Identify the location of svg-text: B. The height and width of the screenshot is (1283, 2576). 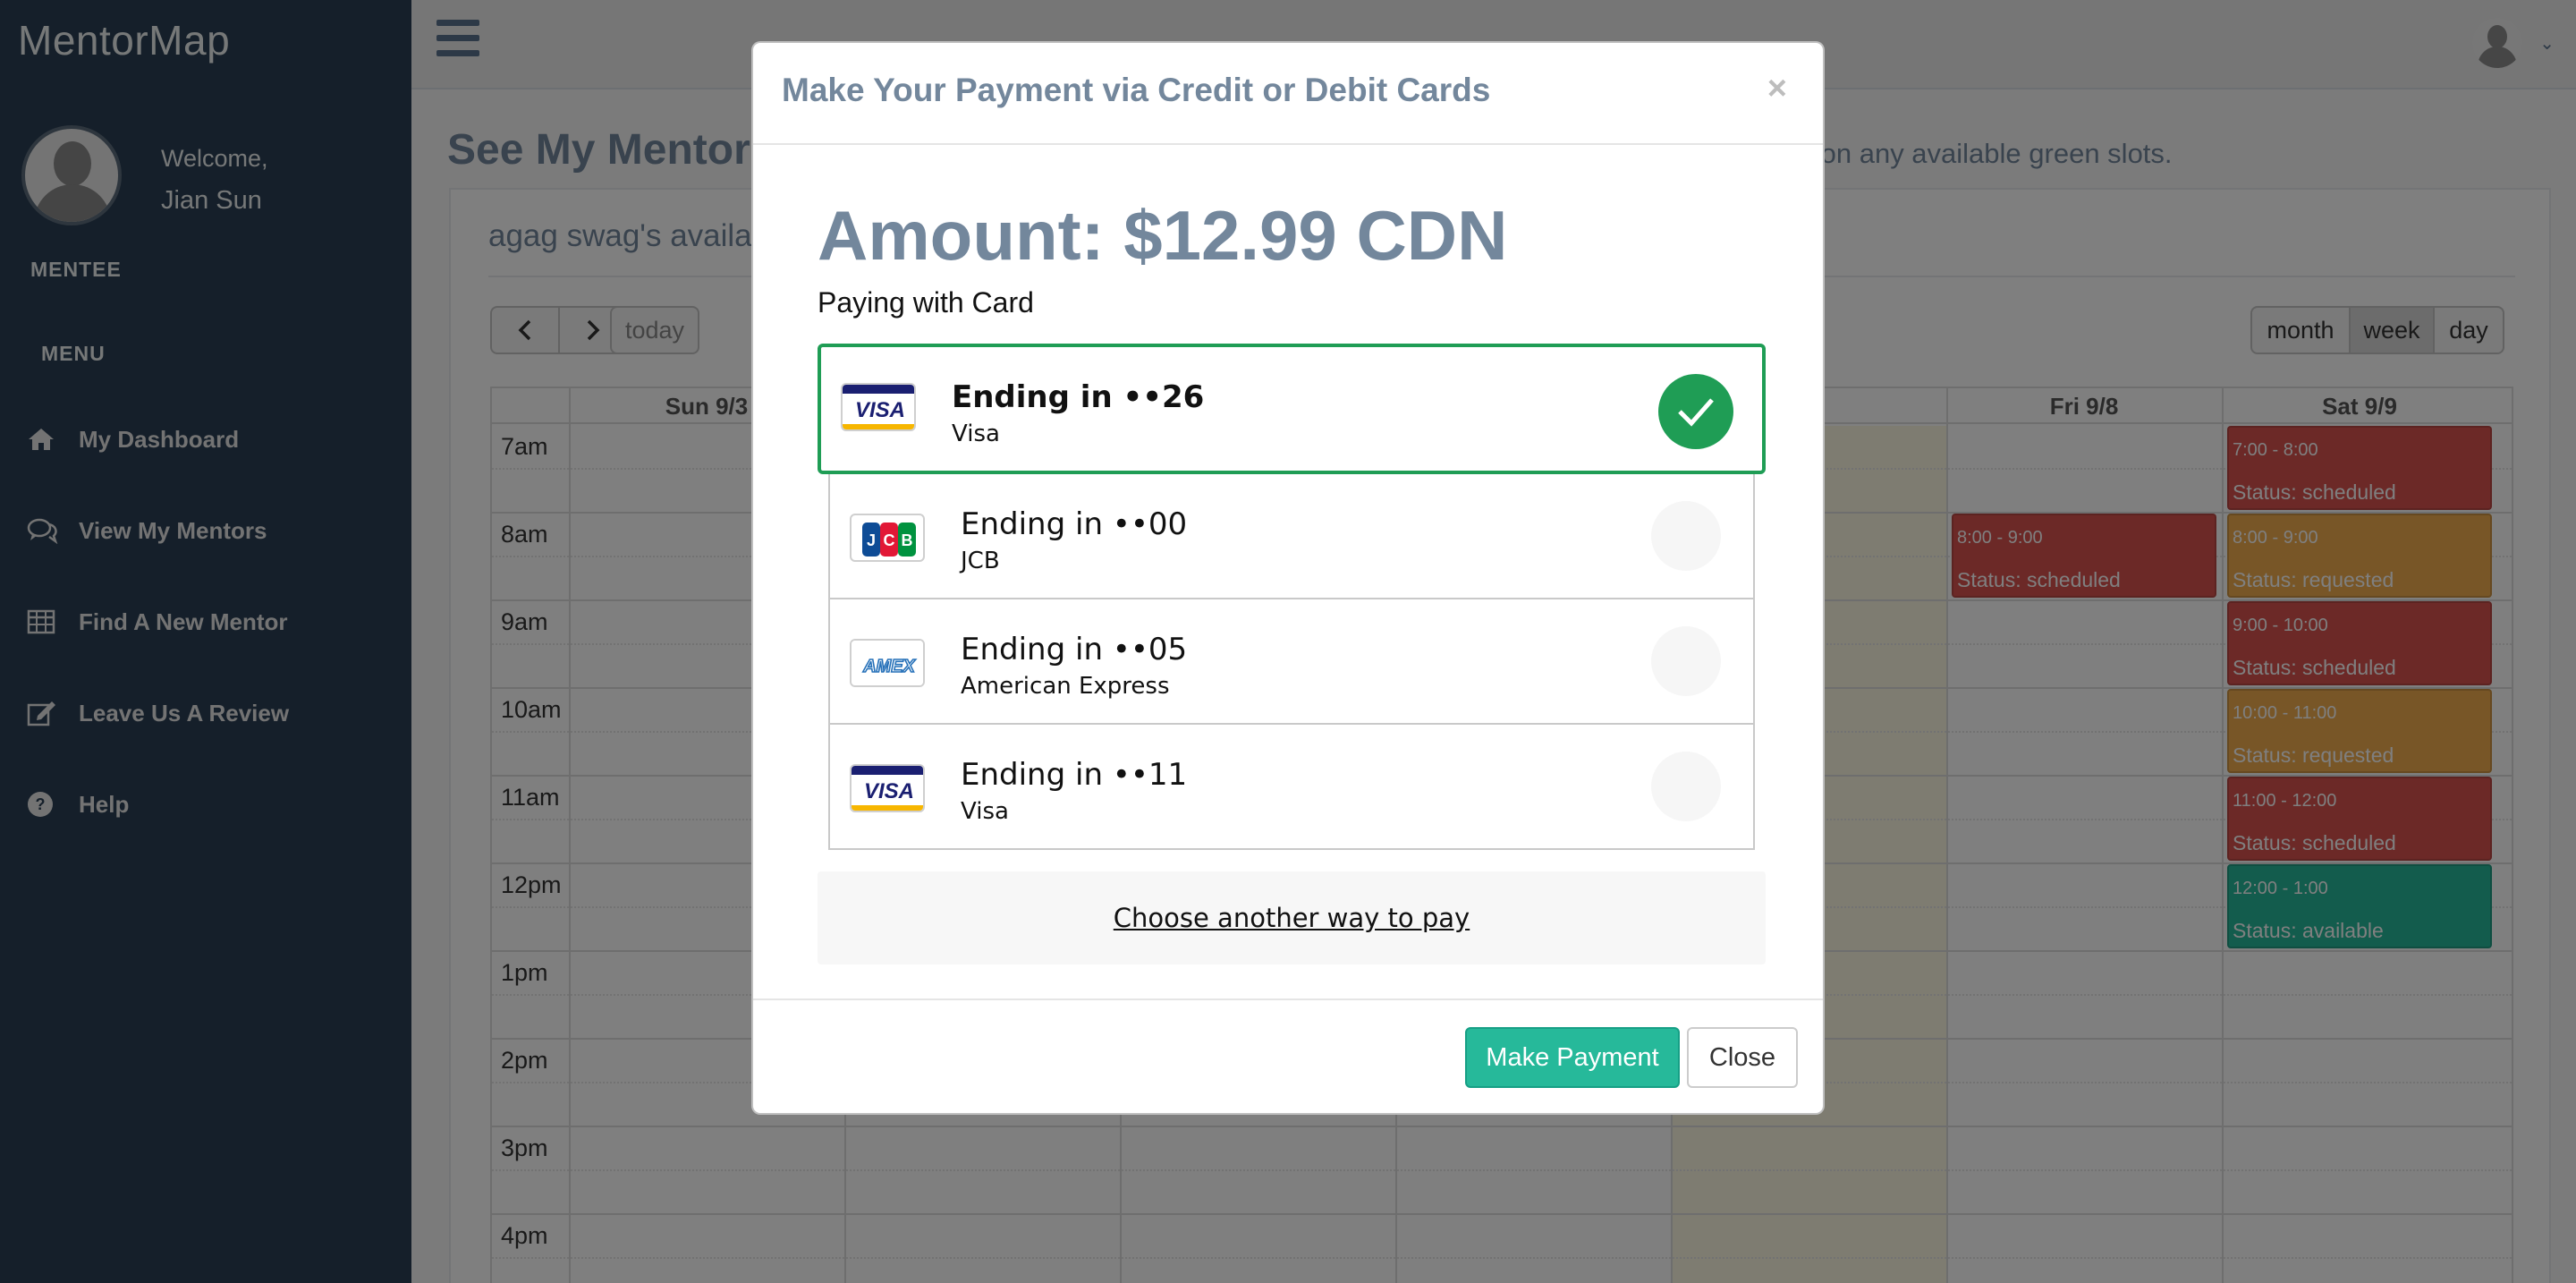
(907, 540).